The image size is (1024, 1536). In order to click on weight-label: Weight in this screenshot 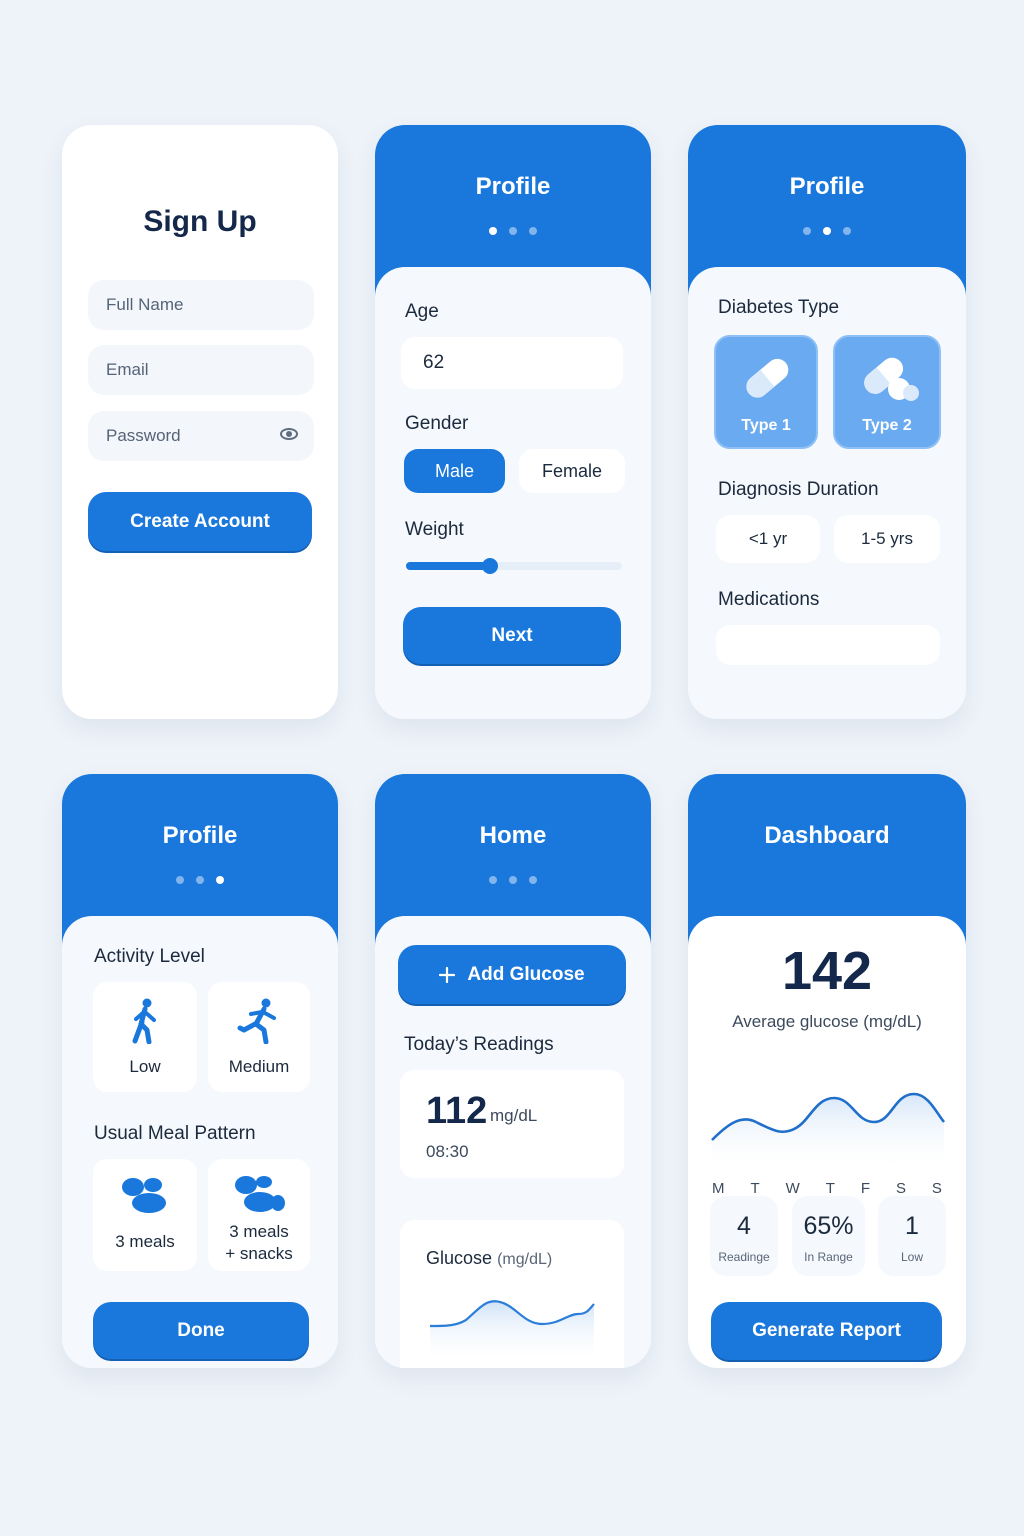, I will do `click(434, 529)`.